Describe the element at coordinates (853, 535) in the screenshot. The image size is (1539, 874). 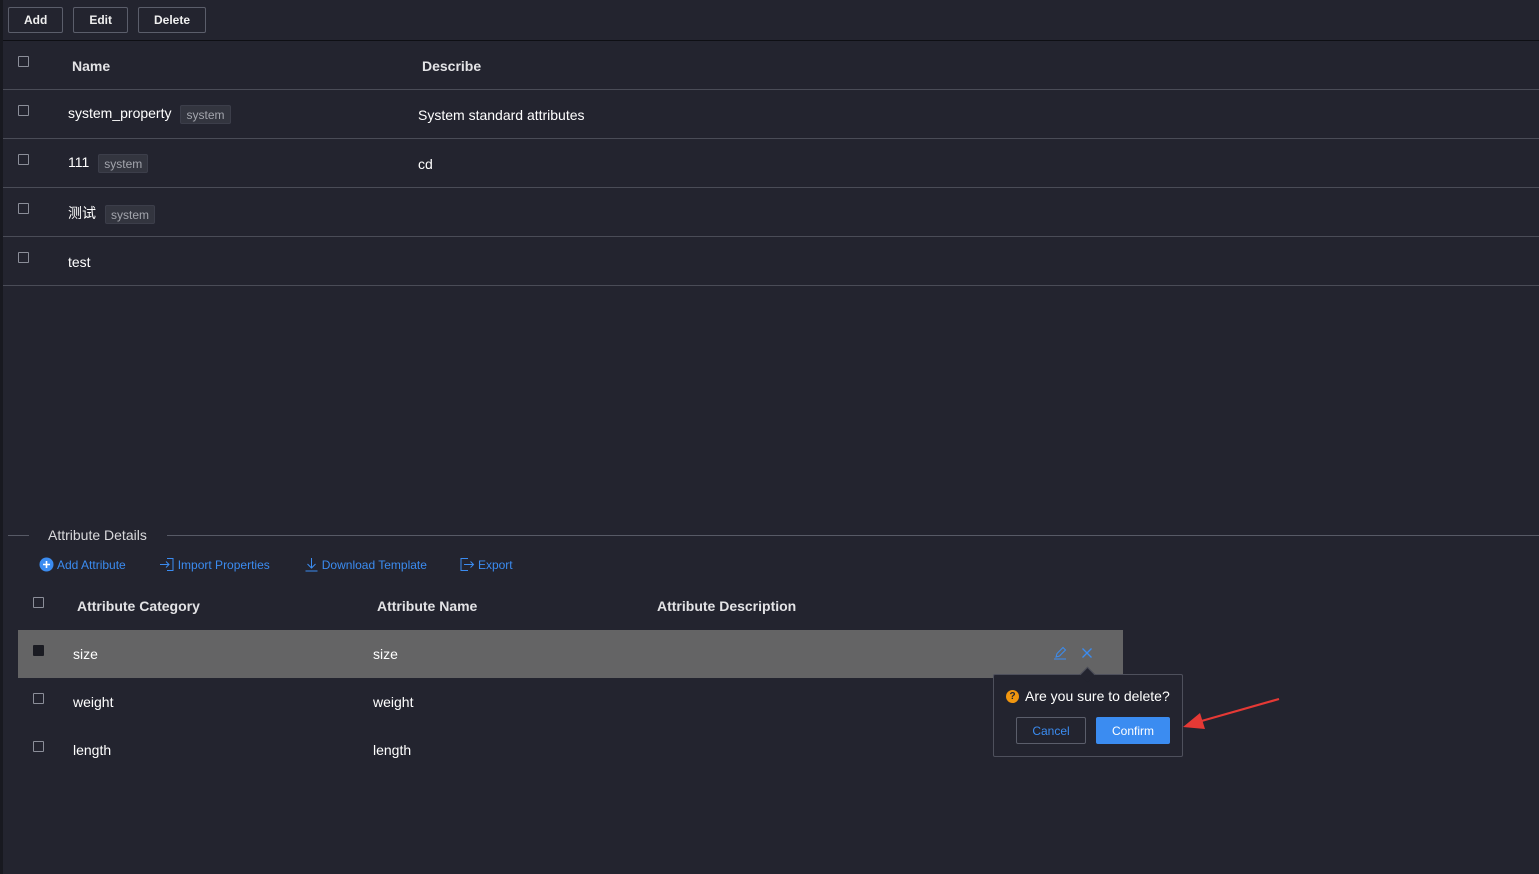
I see `section-divider-right` at that location.